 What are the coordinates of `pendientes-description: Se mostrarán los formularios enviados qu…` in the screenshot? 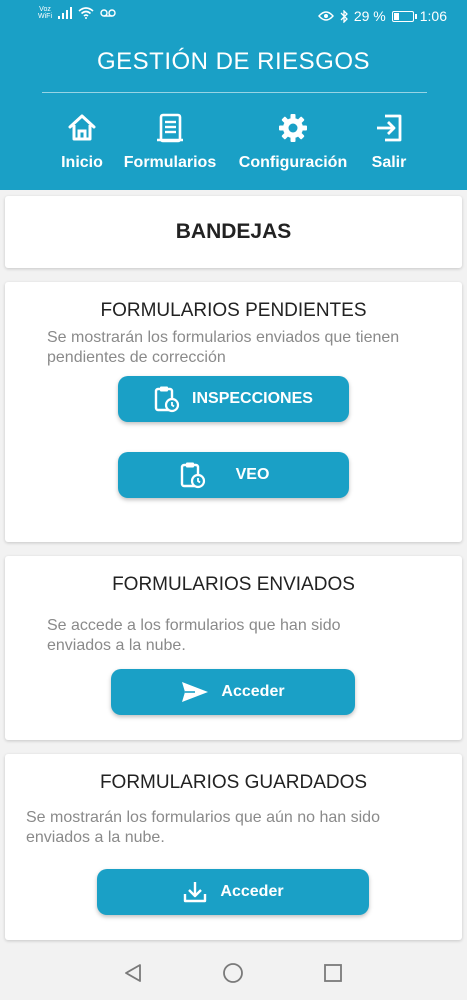 It's located at (223, 347).